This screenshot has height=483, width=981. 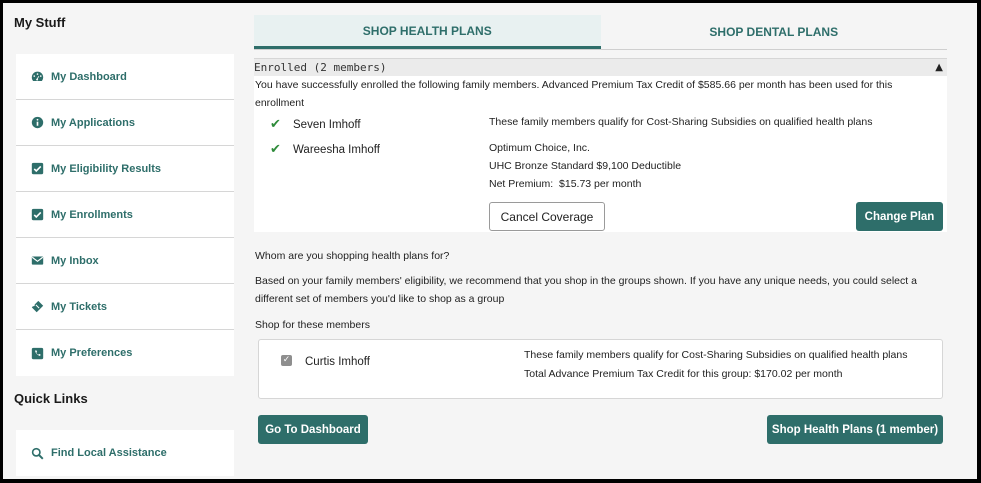 I want to click on tab-shop-dental-plans: SHOP DENTAL PLANS, so click(x=774, y=32).